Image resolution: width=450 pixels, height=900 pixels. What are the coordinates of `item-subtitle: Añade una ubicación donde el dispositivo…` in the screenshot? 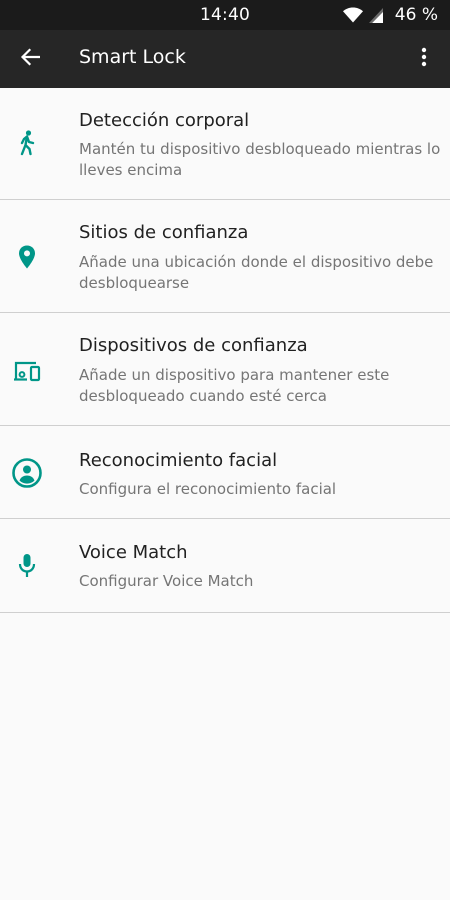 It's located at (256, 272).